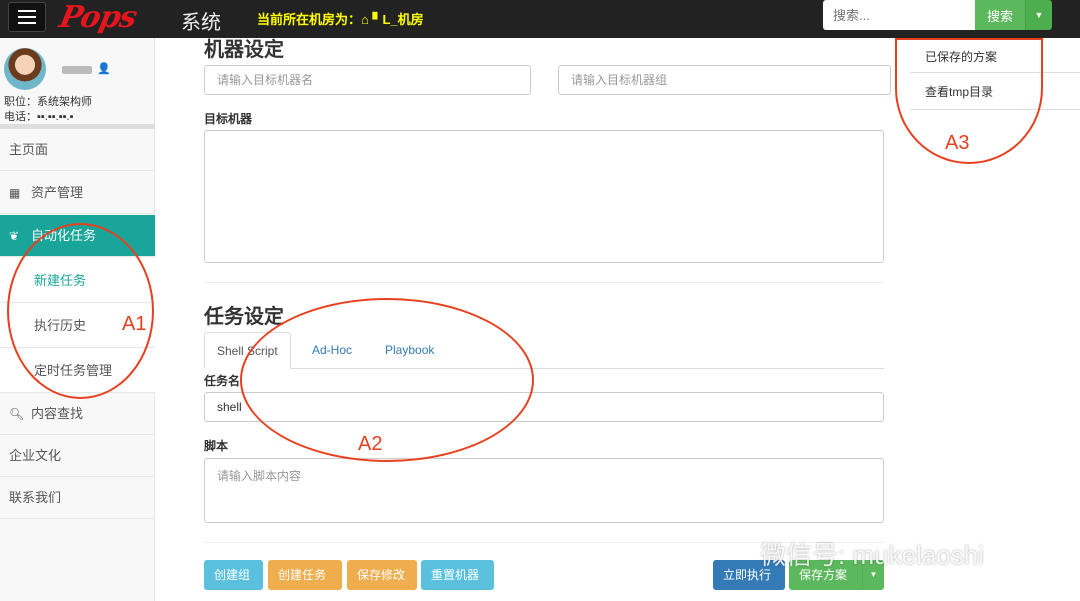 The height and width of the screenshot is (601, 1080). Describe the element at coordinates (305, 575) in the screenshot. I see `create-task-button: 创建任务` at that location.